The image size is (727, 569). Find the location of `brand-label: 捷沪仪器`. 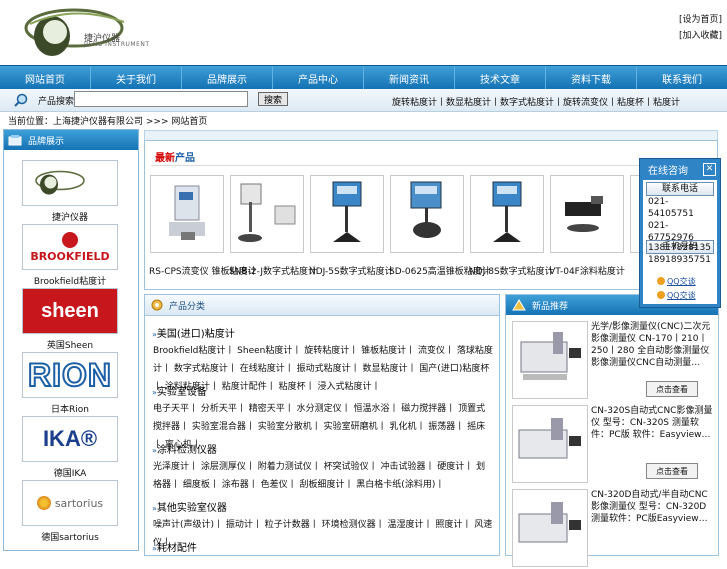

brand-label: 捷沪仪器 is located at coordinates (70, 216).